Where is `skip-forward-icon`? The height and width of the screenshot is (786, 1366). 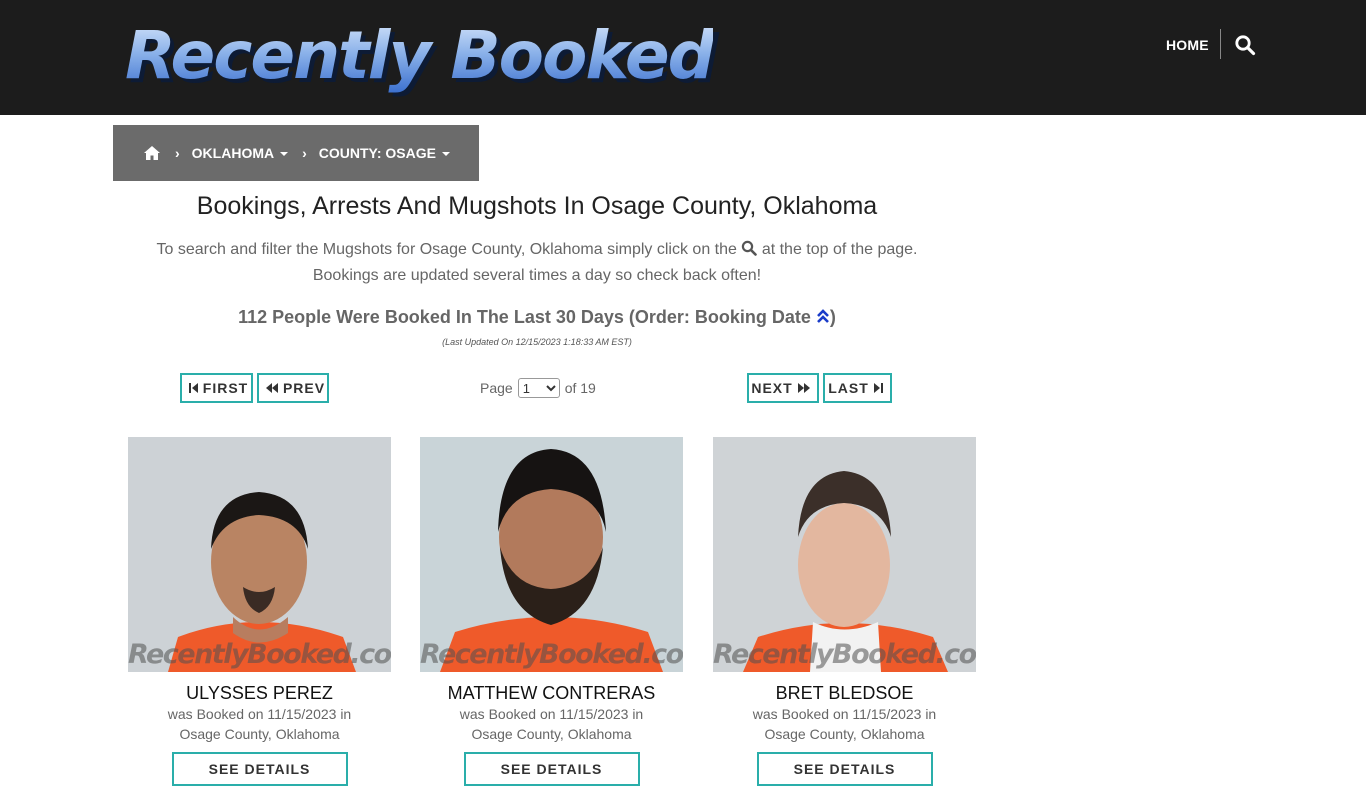
skip-forward-icon is located at coordinates (878, 388).